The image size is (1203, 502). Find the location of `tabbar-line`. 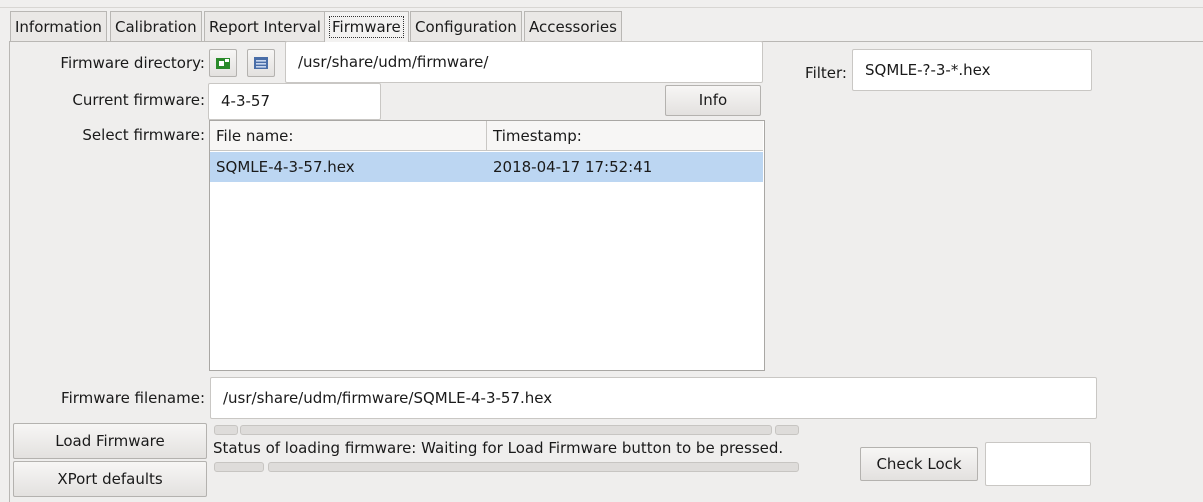

tabbar-line is located at coordinates (601, 7).